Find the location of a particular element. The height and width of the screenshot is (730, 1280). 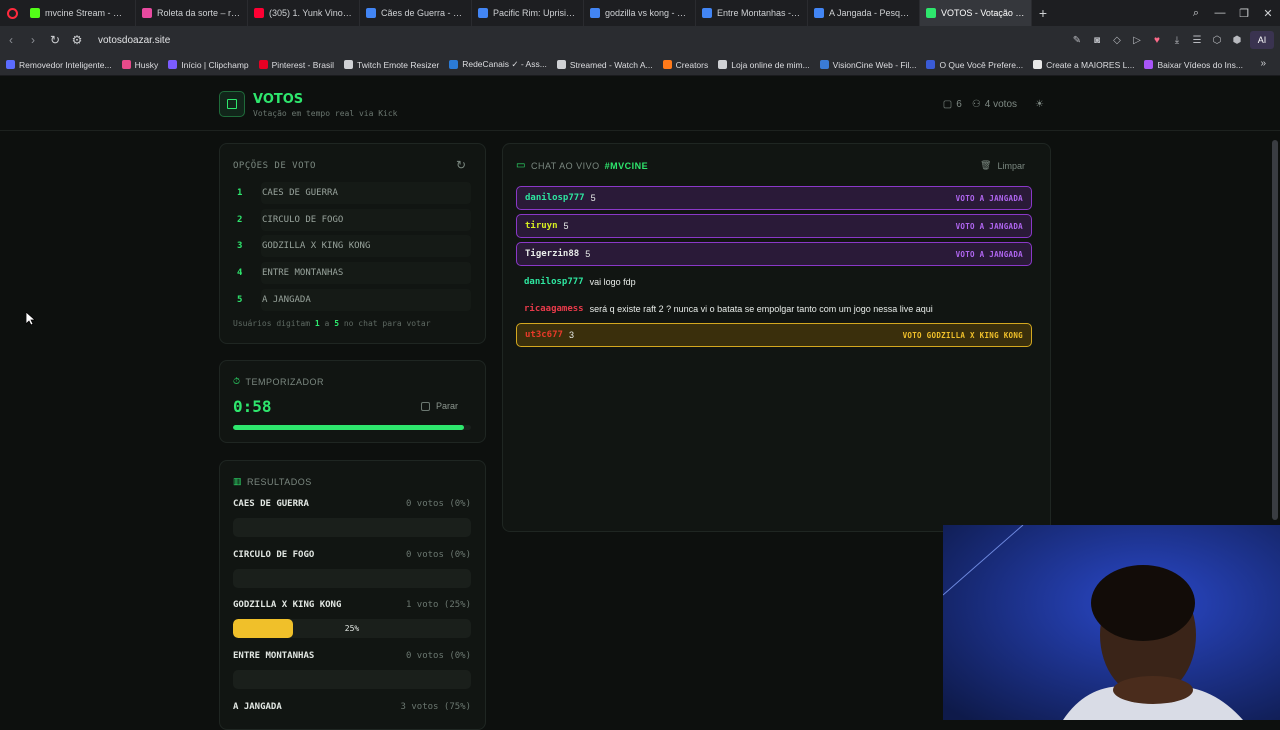

bookmark-label: Início | Clipchamp is located at coordinates (215, 64).